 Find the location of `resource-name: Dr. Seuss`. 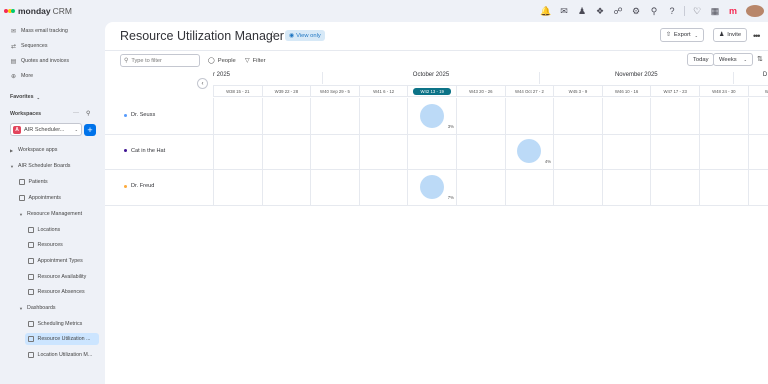

resource-name: Dr. Seuss is located at coordinates (139, 115).